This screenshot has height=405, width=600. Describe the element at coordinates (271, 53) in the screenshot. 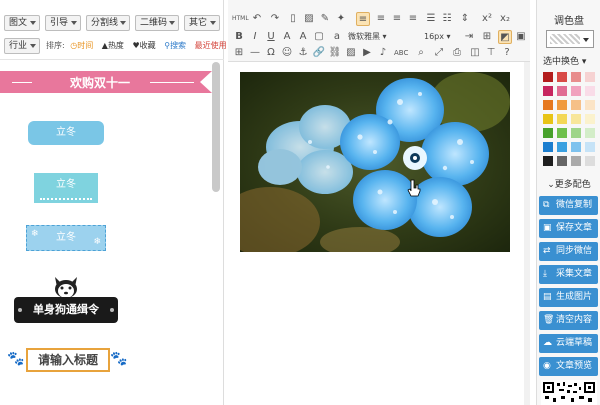

I see `special-char-icon: Ω` at that location.